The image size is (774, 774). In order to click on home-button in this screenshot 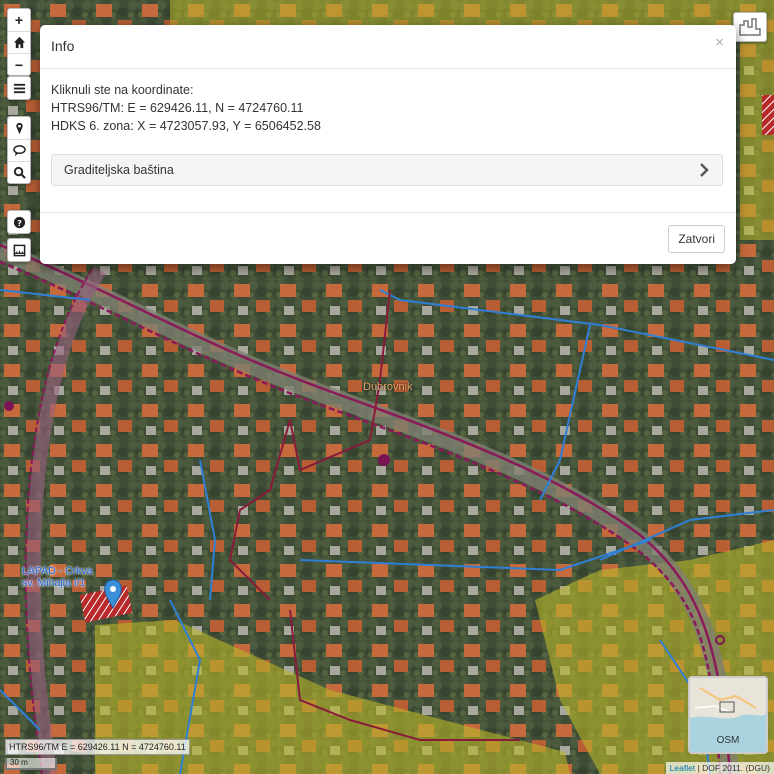, I will do `click(19, 42)`.